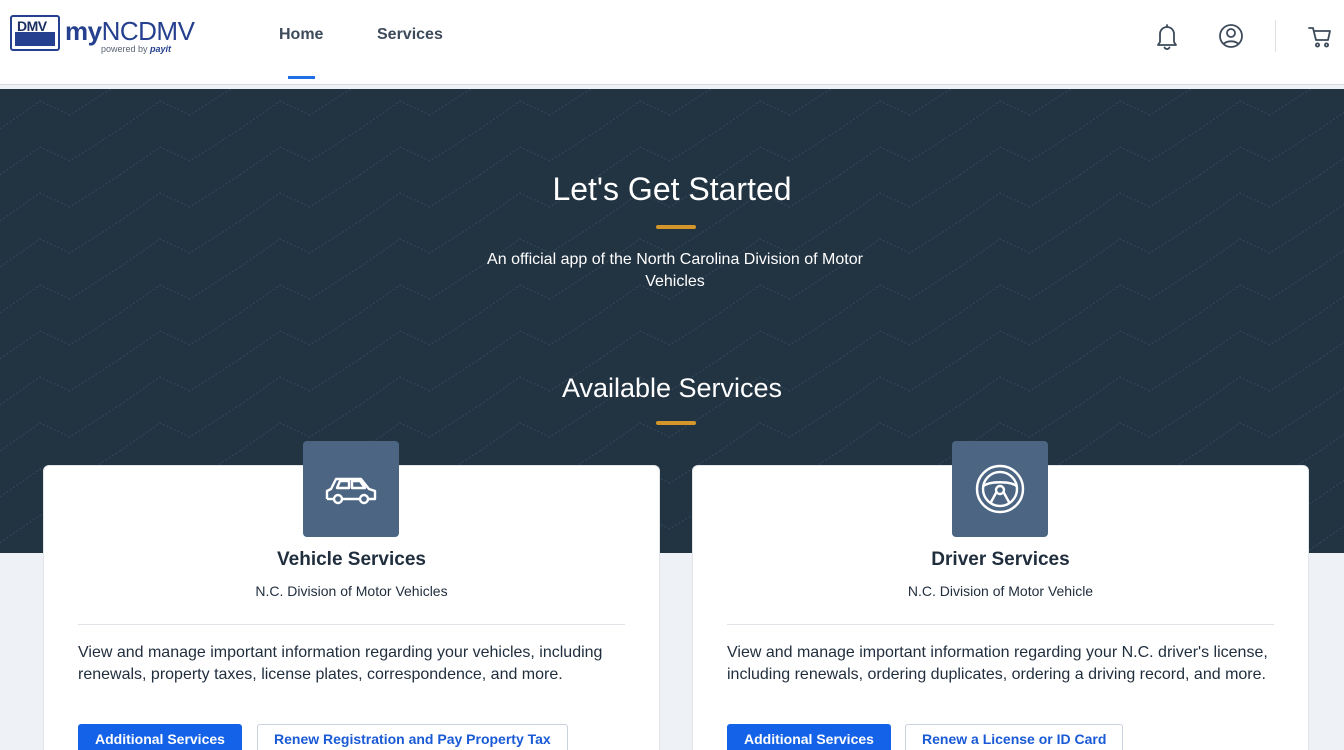 This screenshot has width=1344, height=750. I want to click on nav-tab-services: Services, so click(410, 35).